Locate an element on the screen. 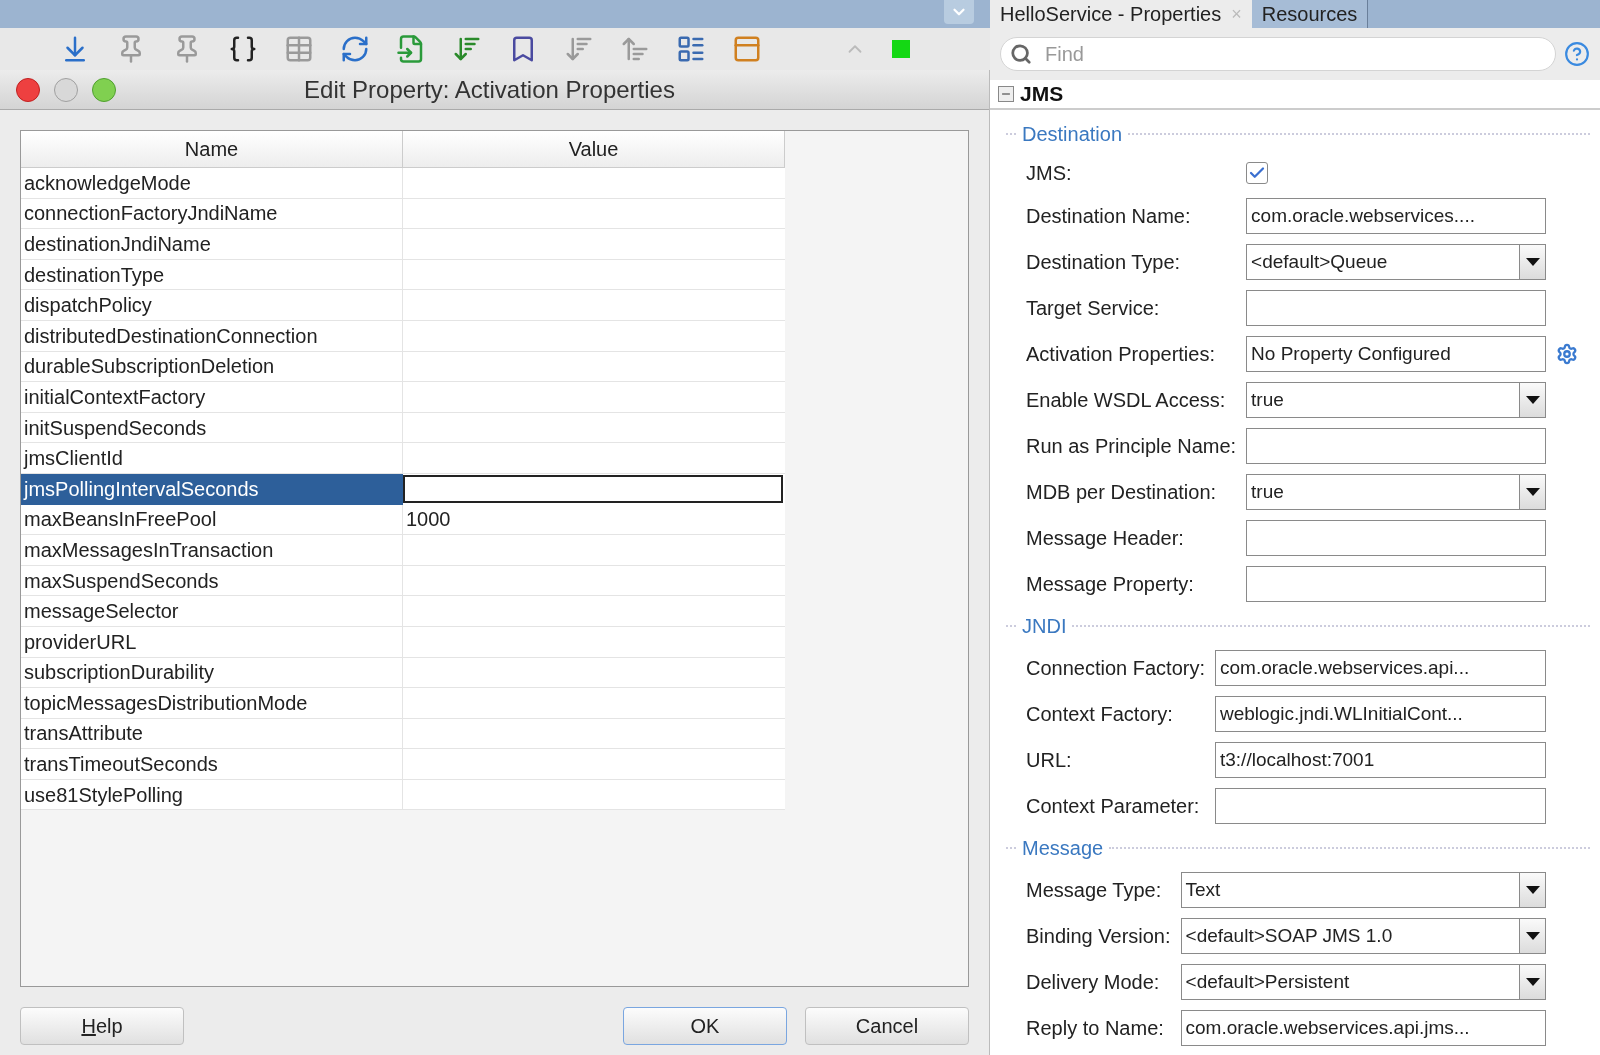 The width and height of the screenshot is (1600, 1055). field-label: Activation Properties: is located at coordinates (1121, 354).